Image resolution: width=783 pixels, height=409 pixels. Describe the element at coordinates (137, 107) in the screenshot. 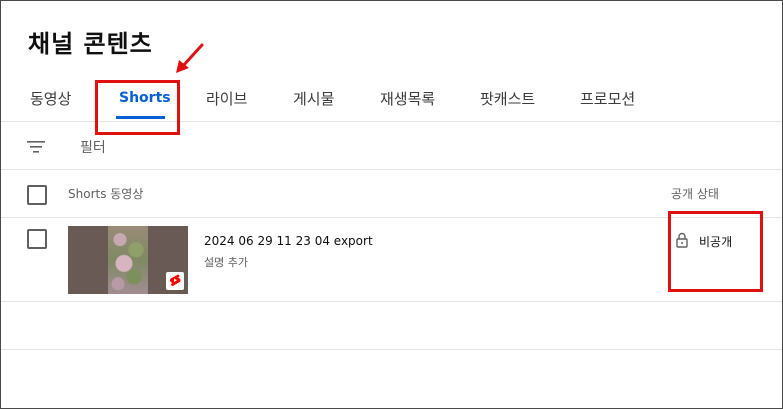

I see `annotation-box-shorts-tab` at that location.